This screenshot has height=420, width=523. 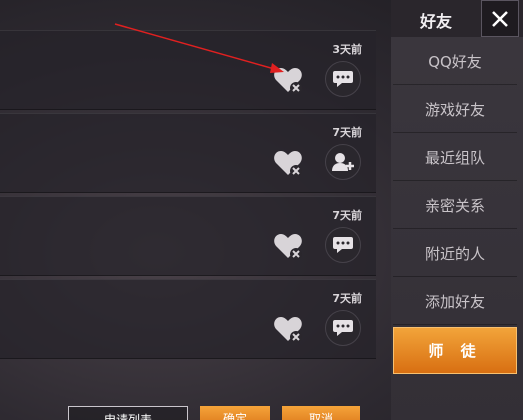 I want to click on tab-game-friends: 游戏好友, so click(x=455, y=109).